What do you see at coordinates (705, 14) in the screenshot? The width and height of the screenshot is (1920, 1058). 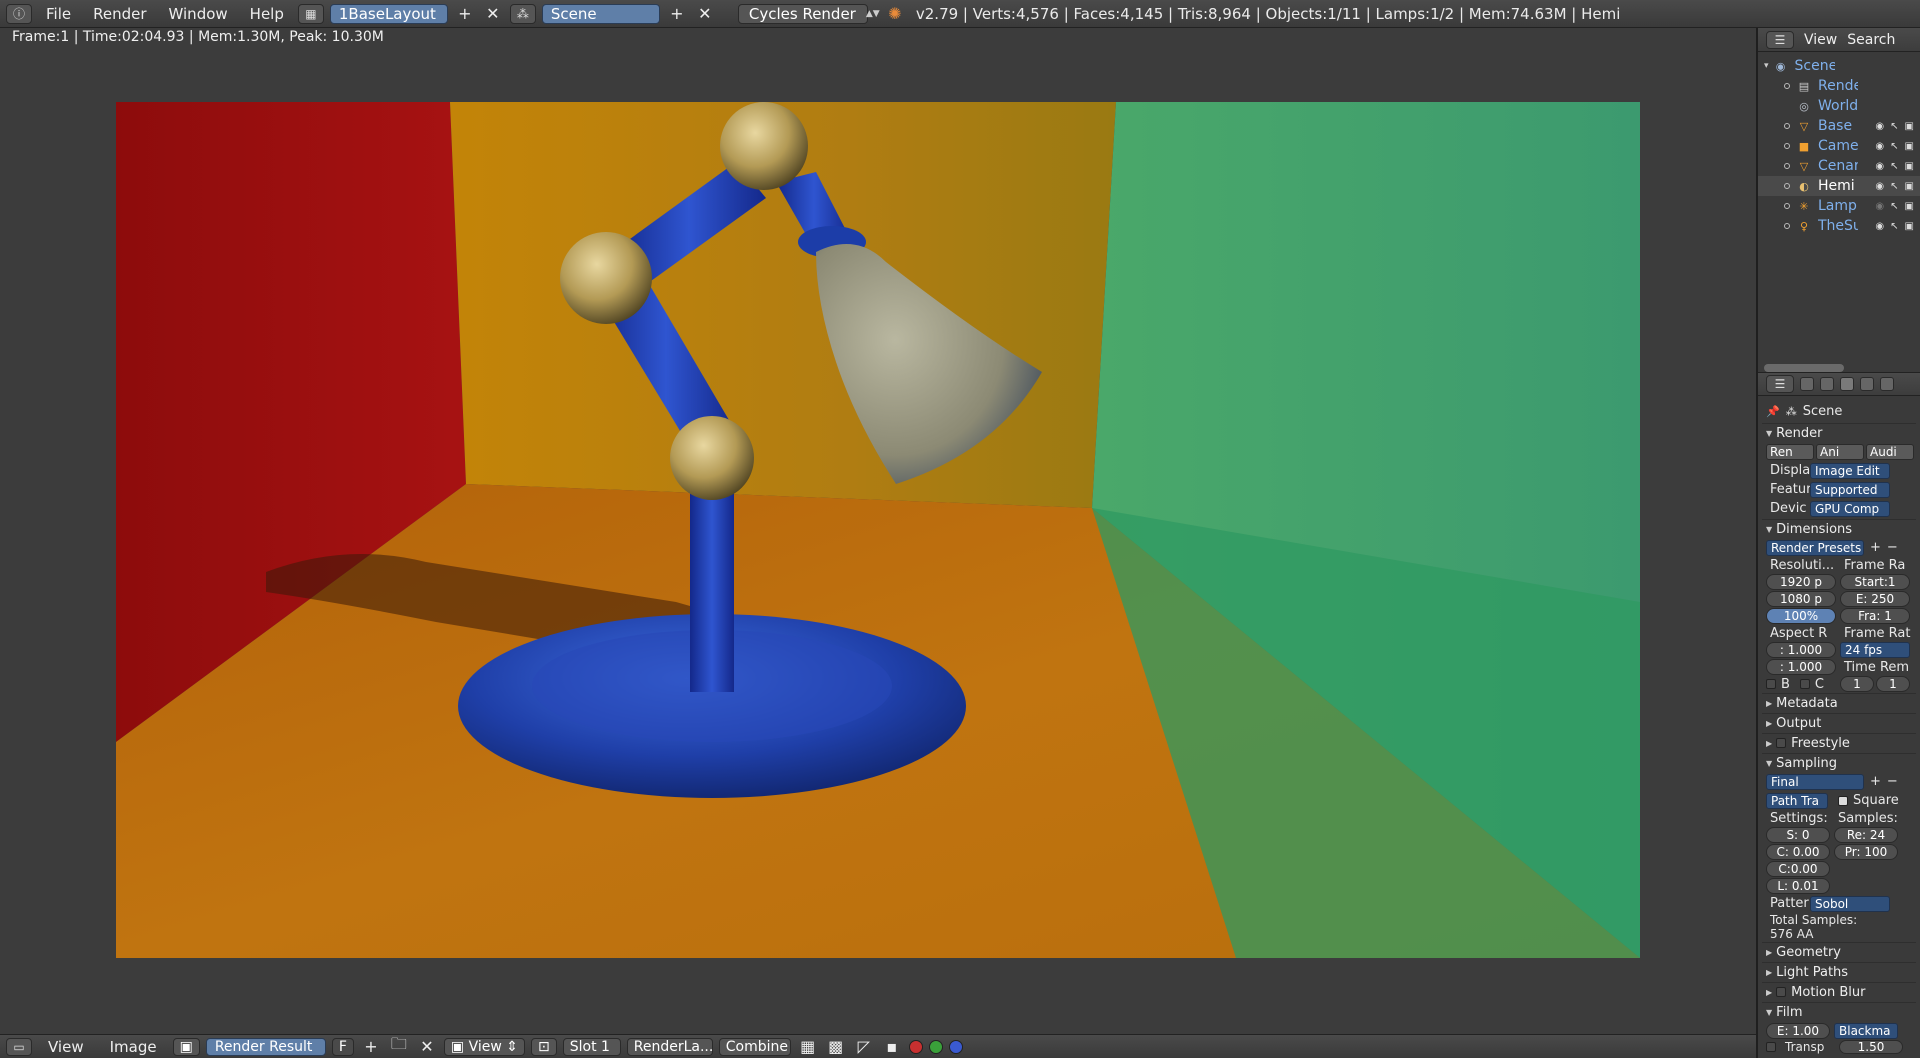 I see `remove-scene-icon: ✕` at bounding box center [705, 14].